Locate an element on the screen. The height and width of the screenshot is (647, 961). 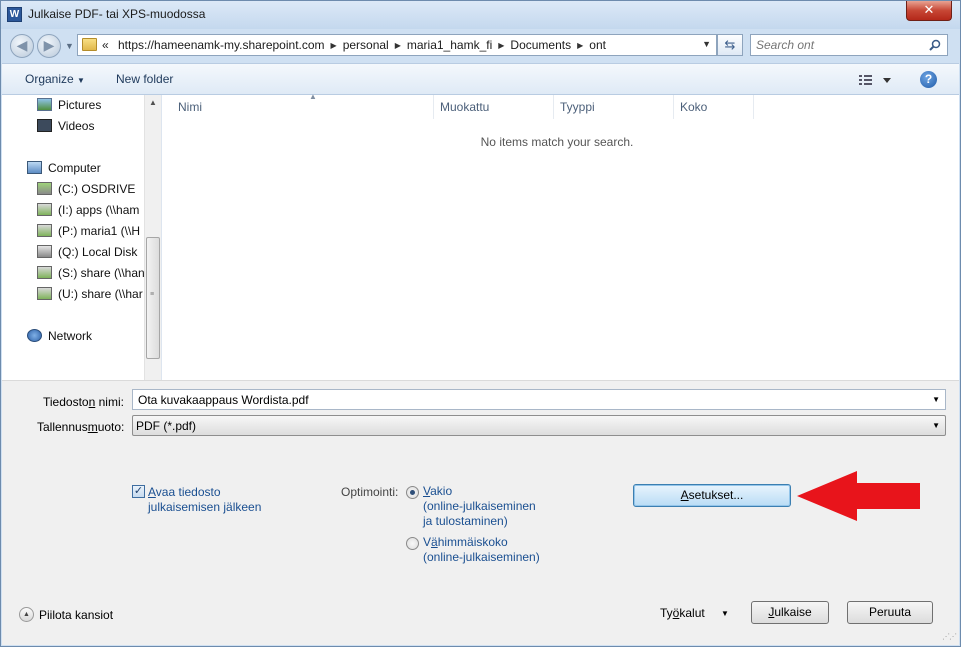
search-box is located at coordinates (849, 45).